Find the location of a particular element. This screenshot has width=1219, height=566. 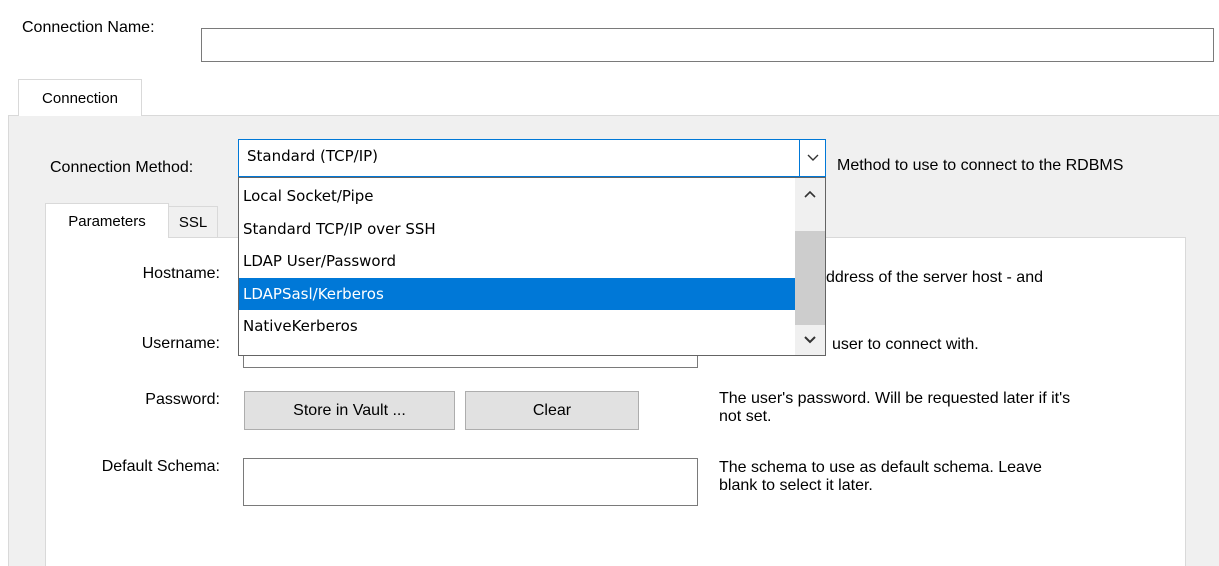

tab-ssl-label: SSL is located at coordinates (193, 222).